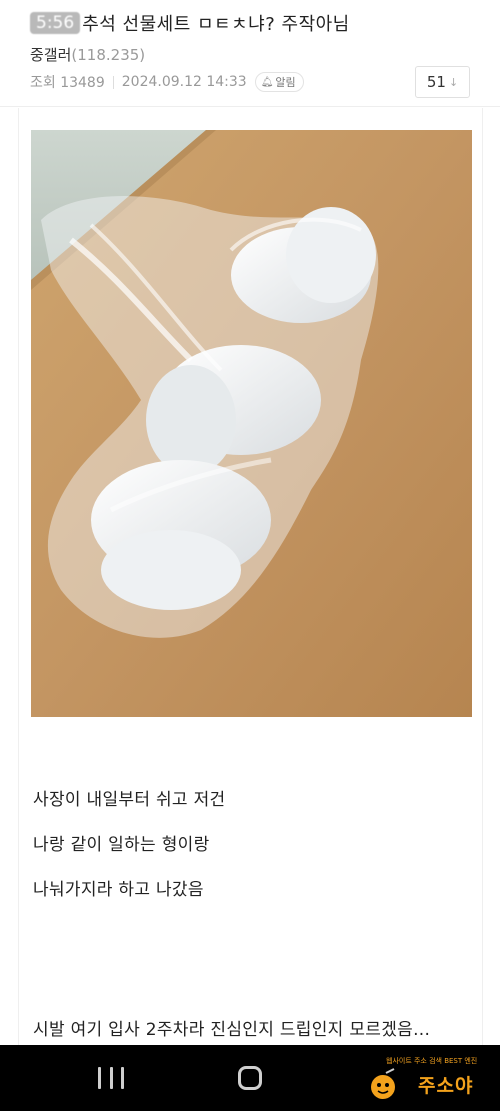 This screenshot has height=1111, width=500. I want to click on title-row: 5:56 추석 선물세트 ㅁㅌㅊ냐? 주작아님, so click(190, 23).